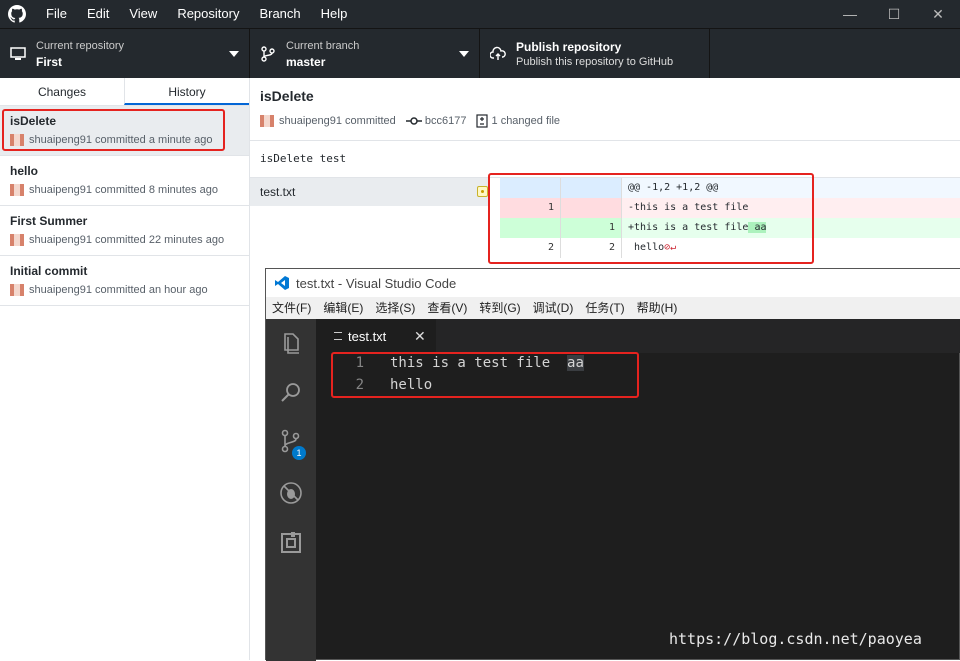 The height and width of the screenshot is (661, 960). Describe the element at coordinates (118, 290) in the screenshot. I see `commit-meta: shuaipeng91 committed an hour ago` at that location.